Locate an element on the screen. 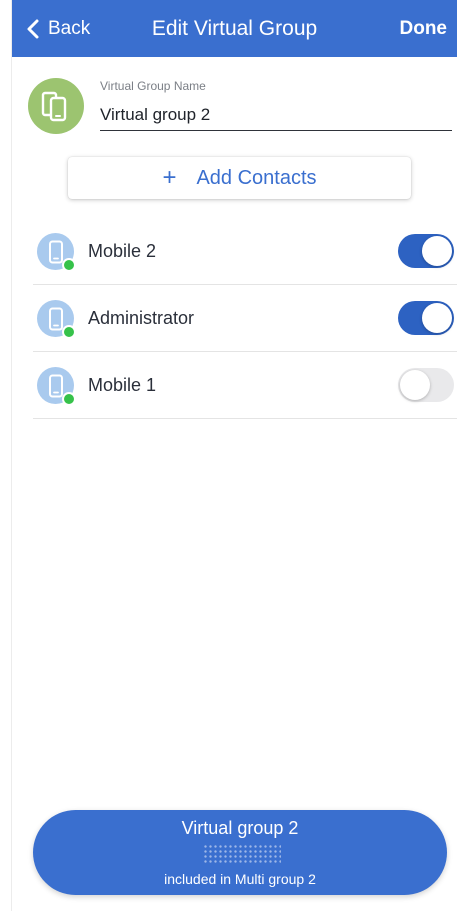 The image size is (457, 911). contact-row: Mobile 1 is located at coordinates (245, 385).